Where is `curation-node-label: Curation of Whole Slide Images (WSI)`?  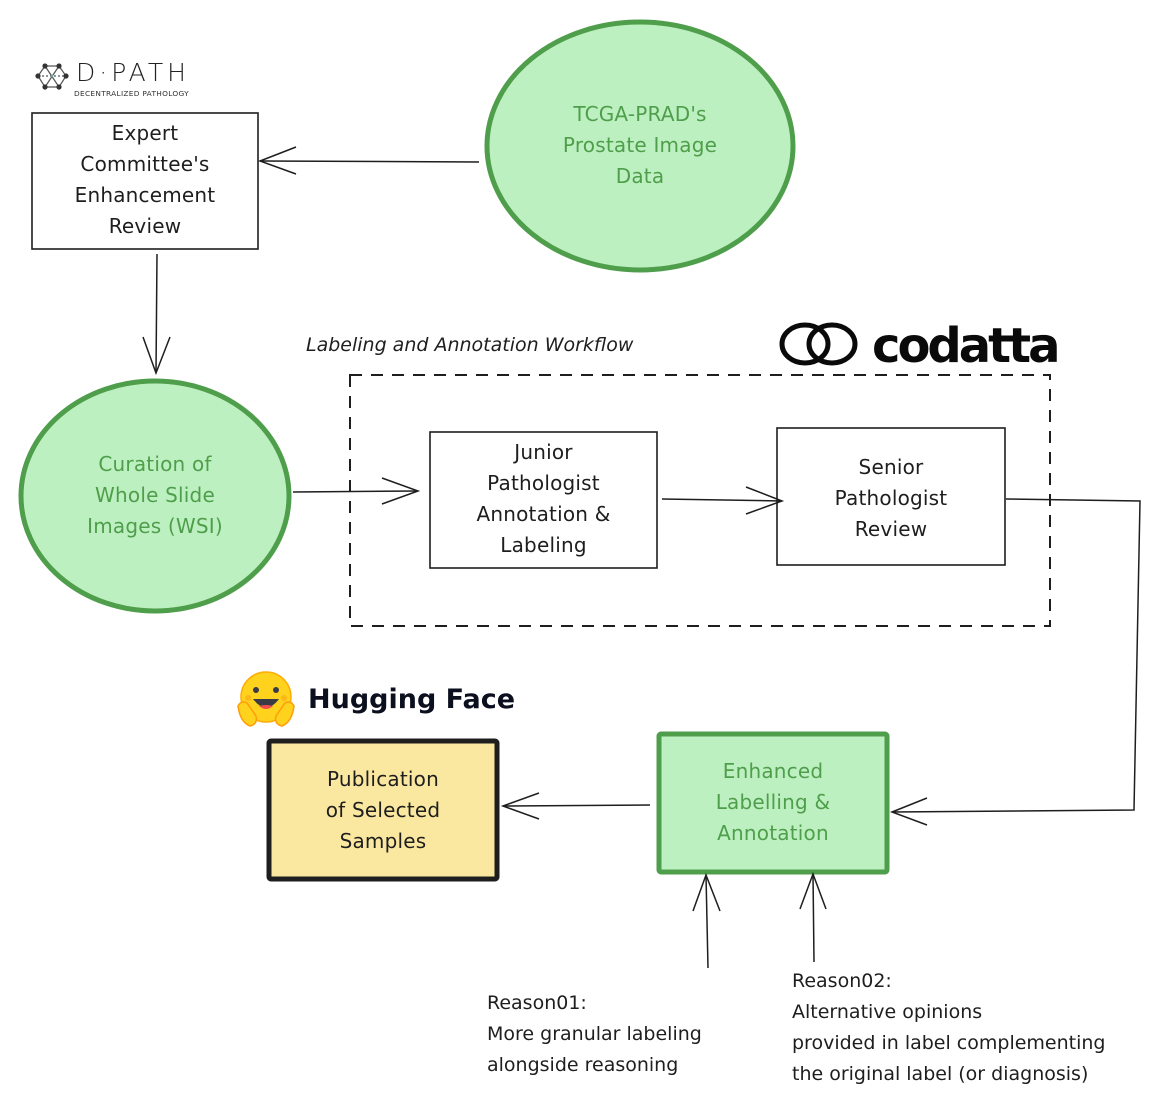 curation-node-label: Curation of Whole Slide Images (WSI) is located at coordinates (155, 494).